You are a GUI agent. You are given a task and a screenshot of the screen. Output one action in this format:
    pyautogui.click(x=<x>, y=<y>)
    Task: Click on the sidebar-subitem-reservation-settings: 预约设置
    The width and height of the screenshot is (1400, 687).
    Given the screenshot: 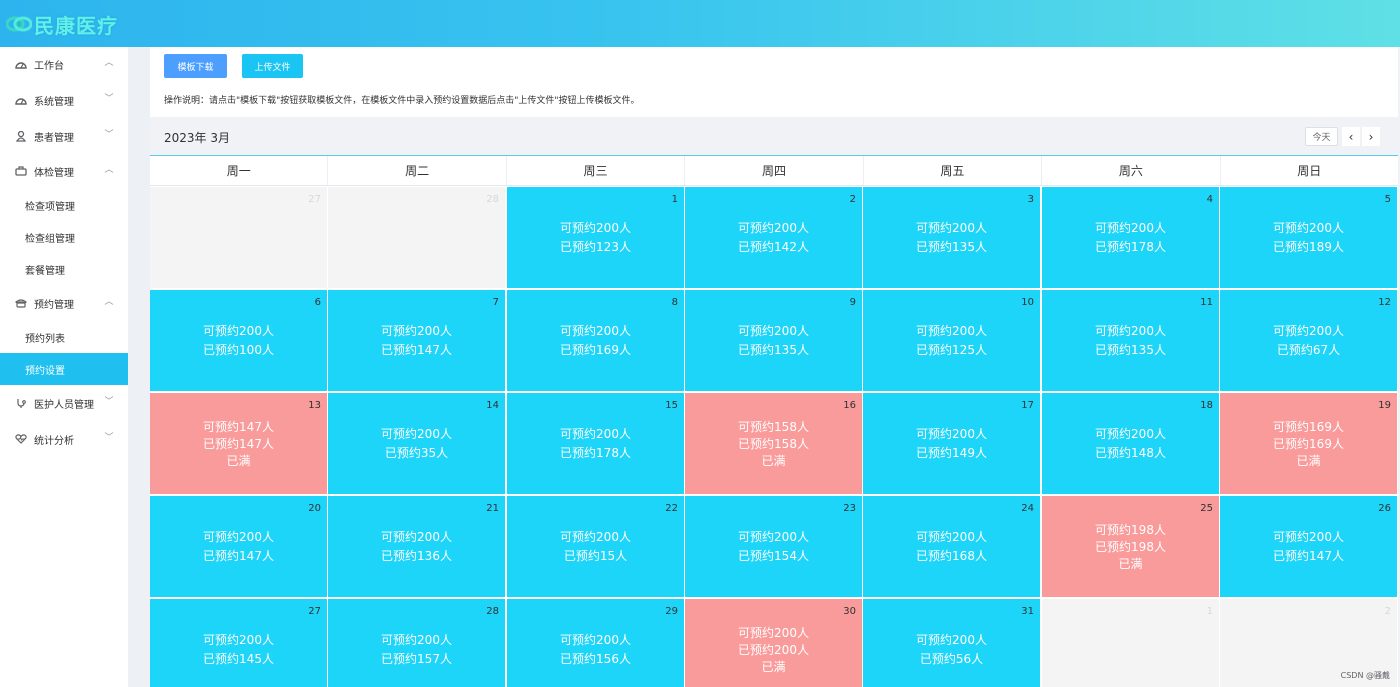 What is the action you would take?
    pyautogui.click(x=64, y=369)
    